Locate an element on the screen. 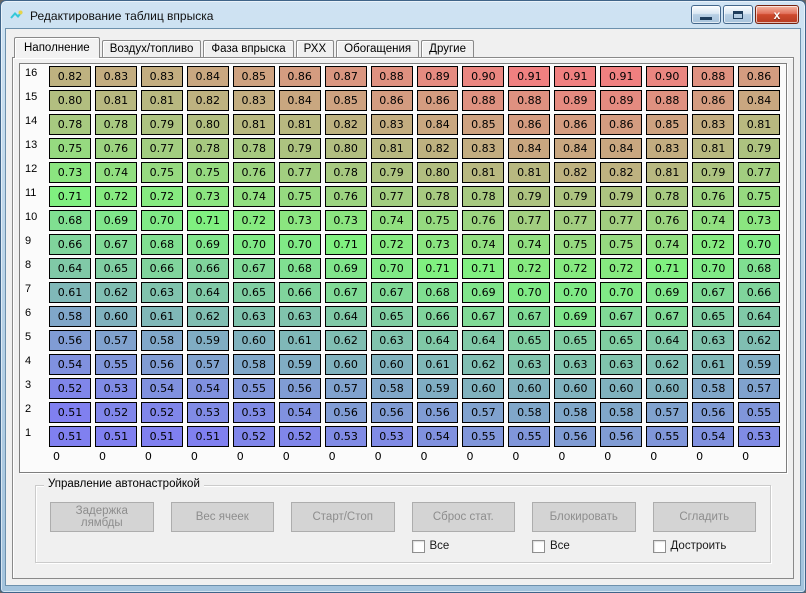 The height and width of the screenshot is (593, 806). grid-cell: 0.89 is located at coordinates (575, 100).